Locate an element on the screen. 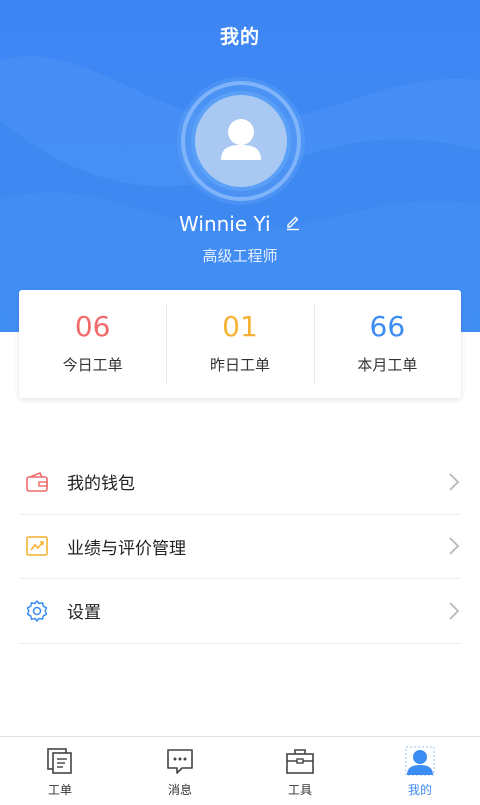 Image resolution: width=480 pixels, height=805 pixels. menu-item-settings: 设置 is located at coordinates (240, 611).